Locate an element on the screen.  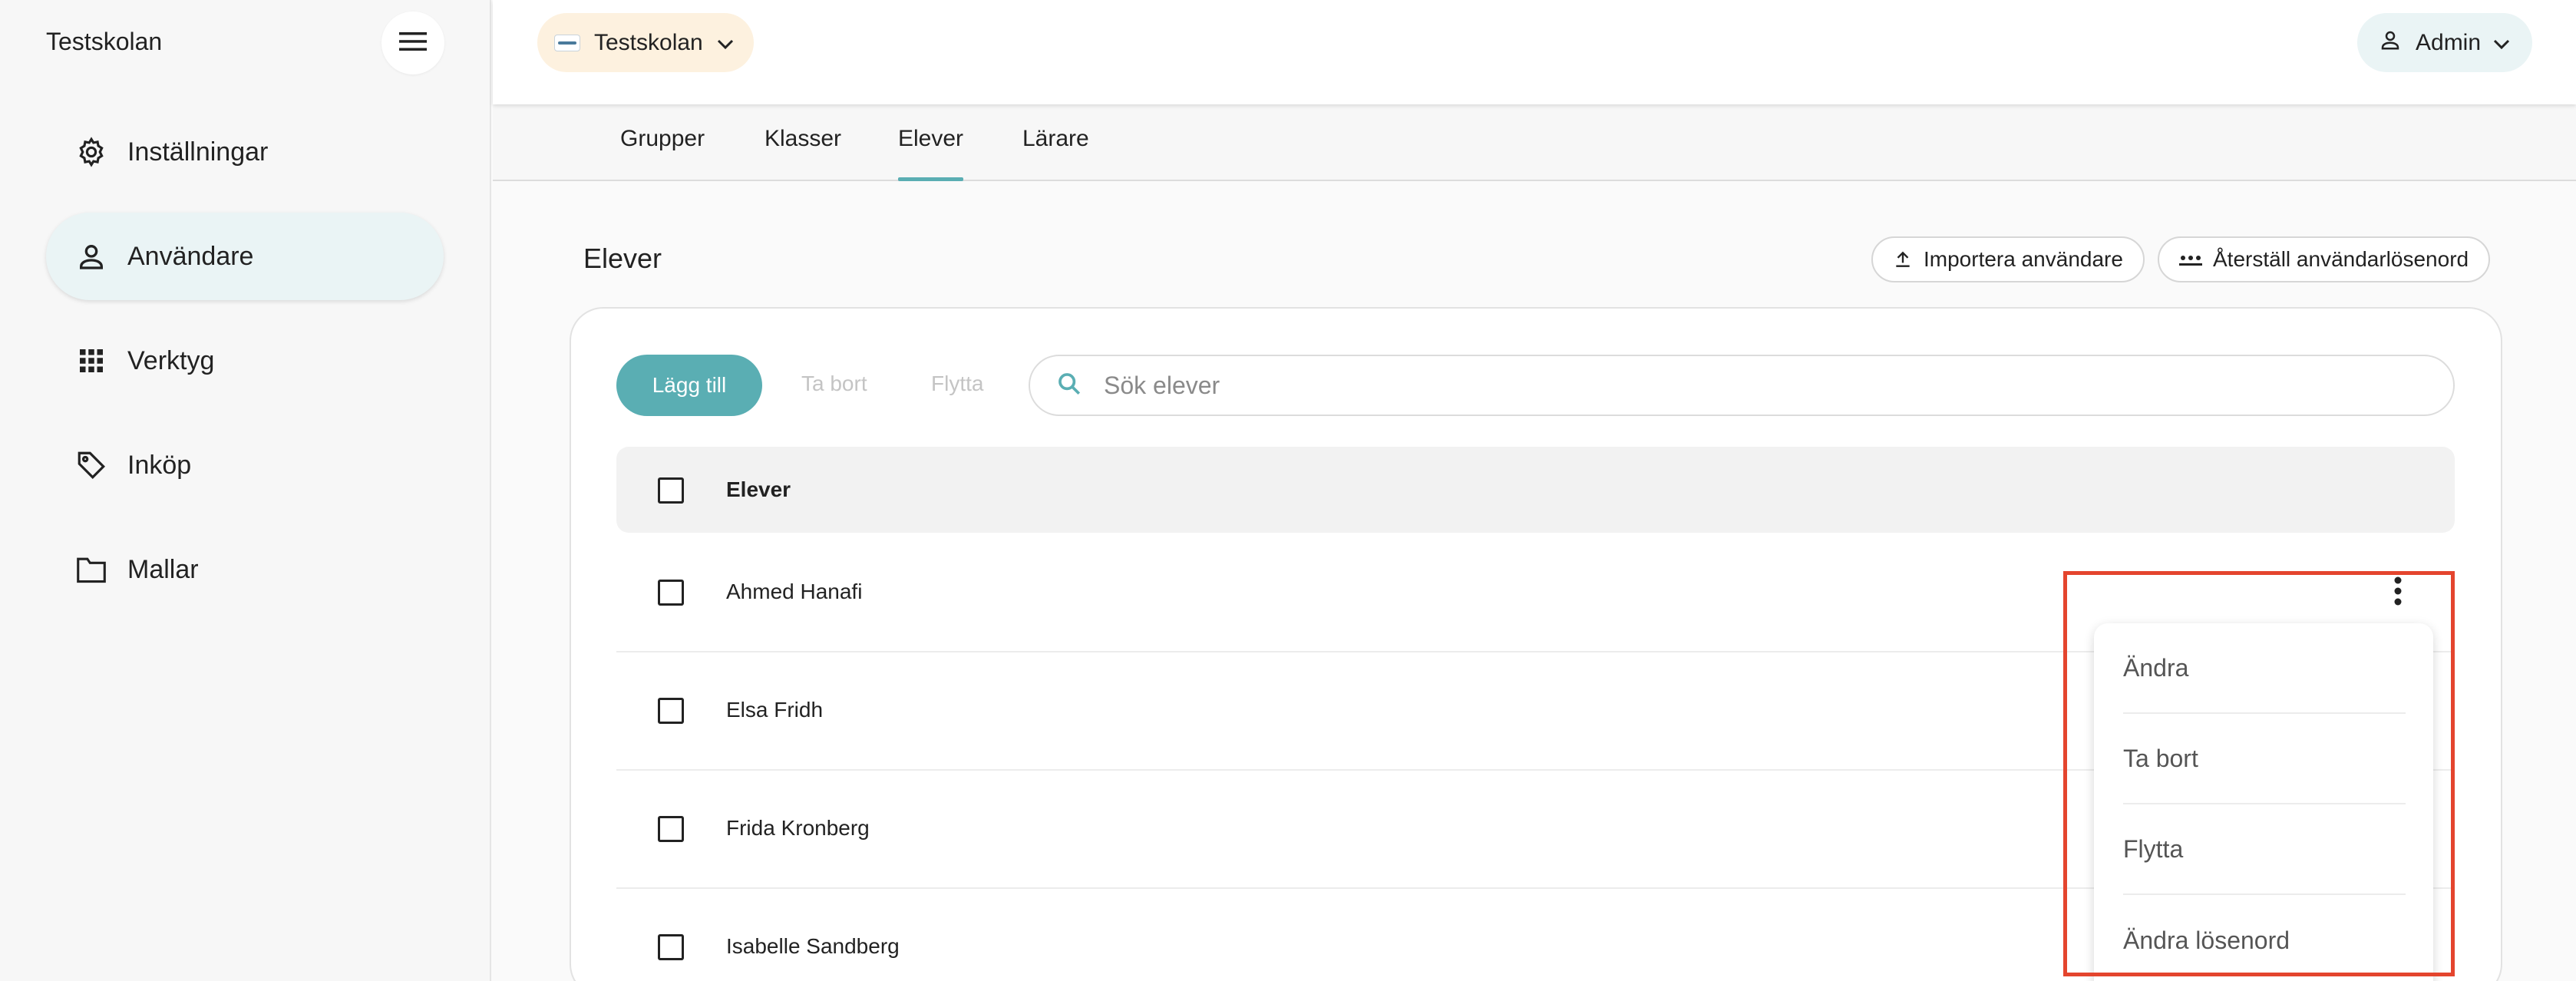
table-row-name: Isabelle Sandberg is located at coordinates (813, 946).